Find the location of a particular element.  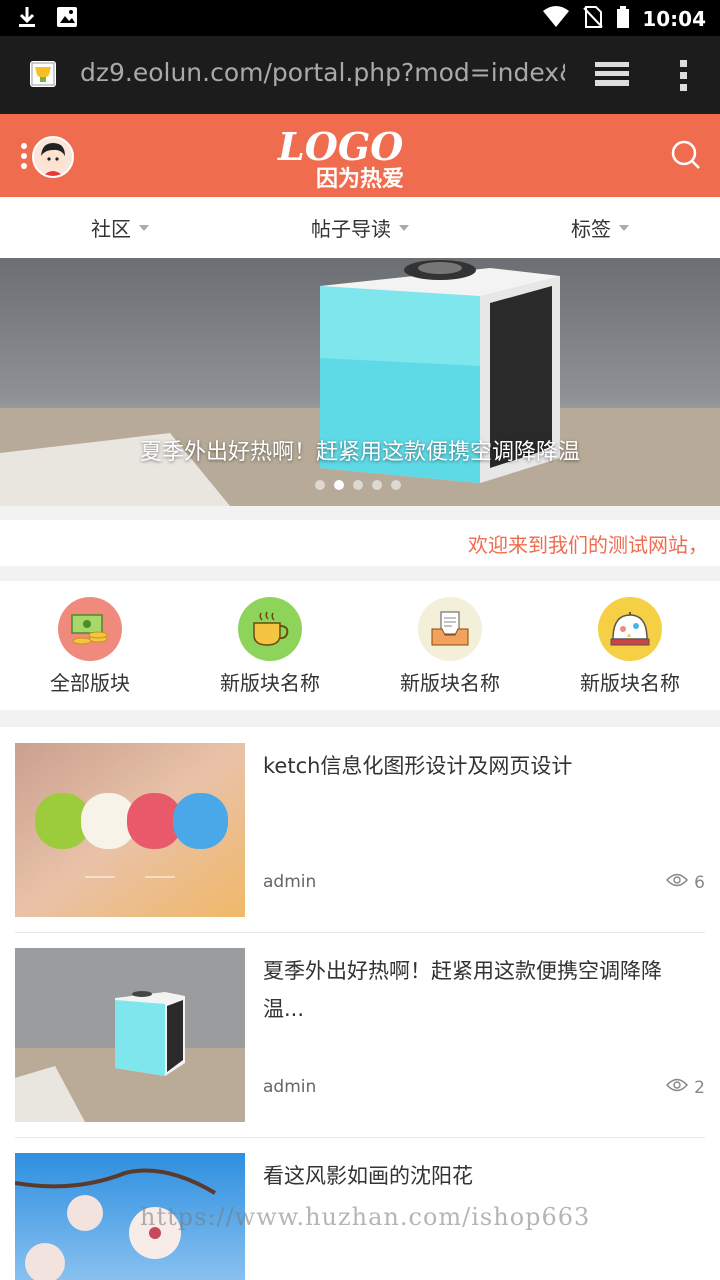

status-bar: 10:04 is located at coordinates (360, 18).